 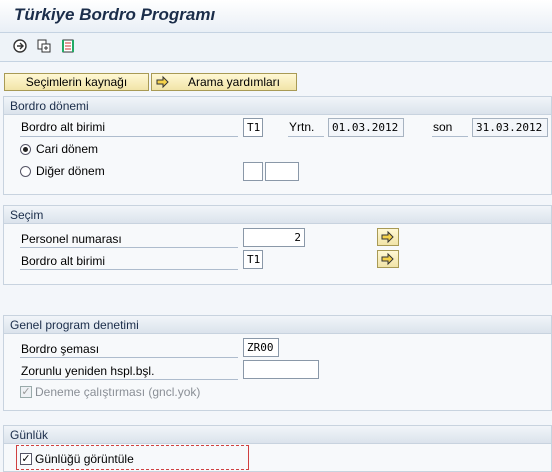 What do you see at coordinates (26, 459) in the screenshot?
I see `display-log-checkbox: ✓` at bounding box center [26, 459].